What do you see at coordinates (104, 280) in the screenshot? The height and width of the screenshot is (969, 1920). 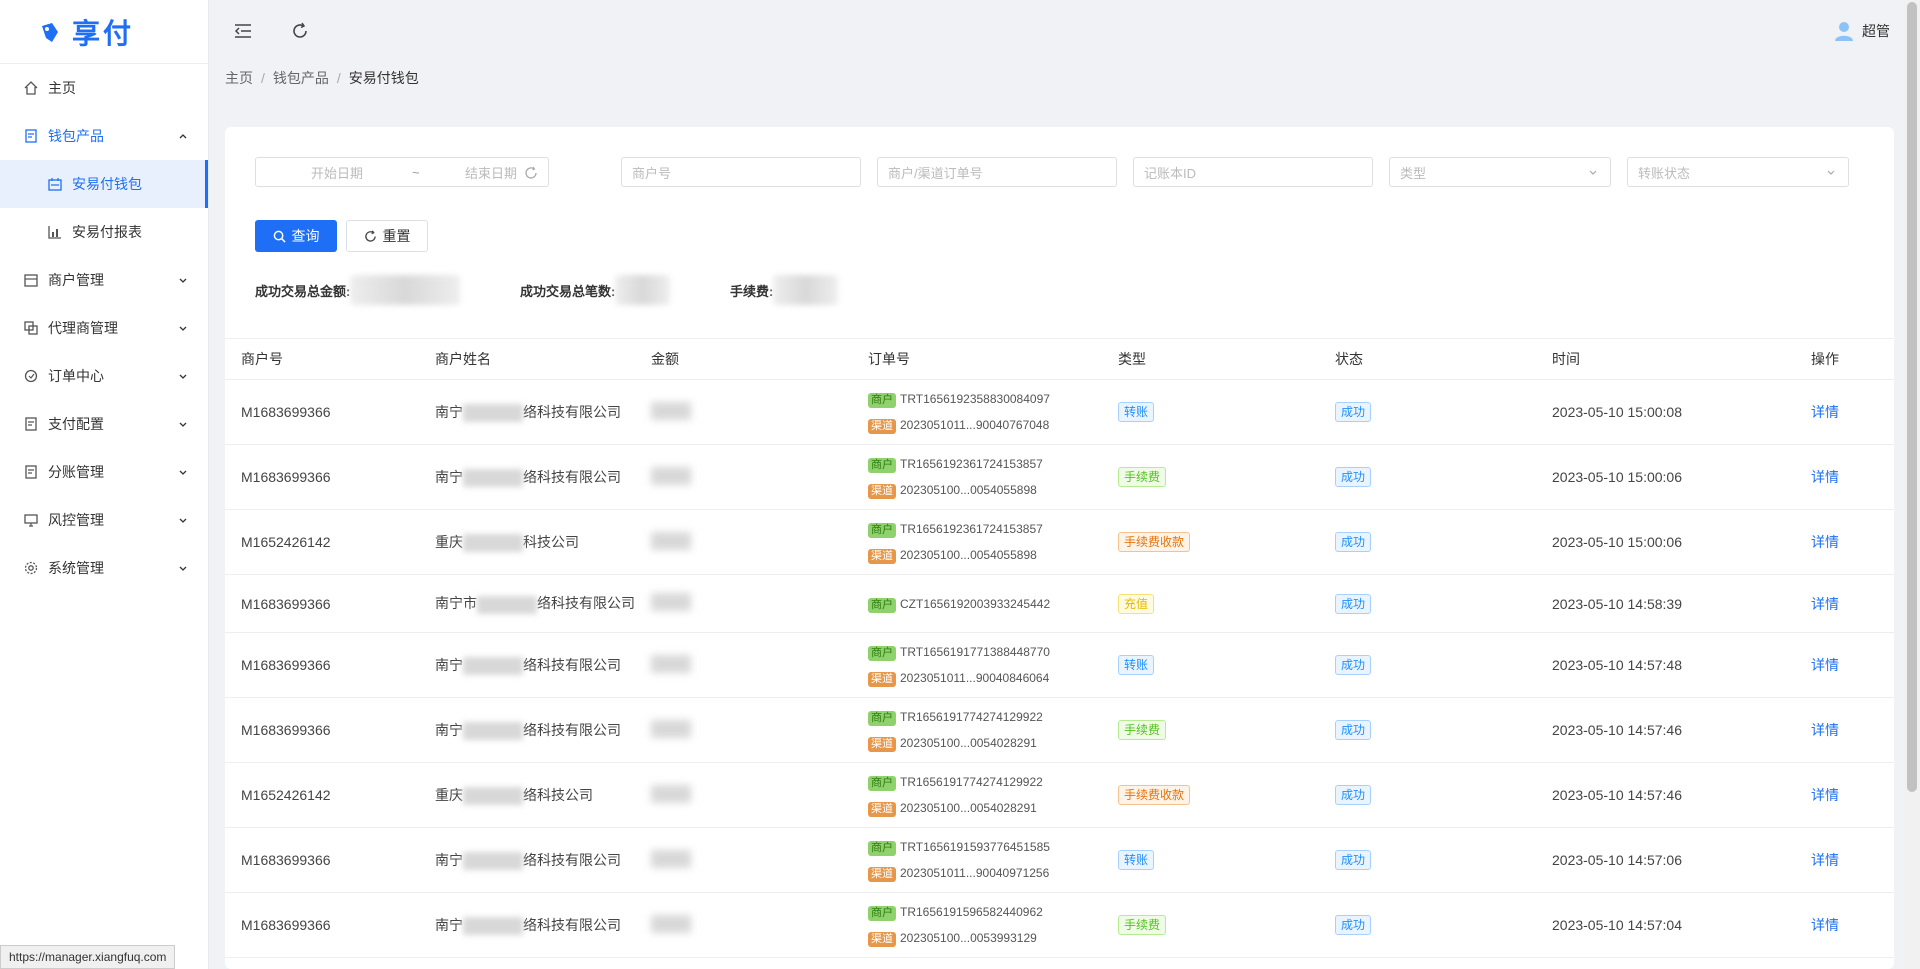 I see `sidebar-item-merchant-mgmt: 商户管理` at bounding box center [104, 280].